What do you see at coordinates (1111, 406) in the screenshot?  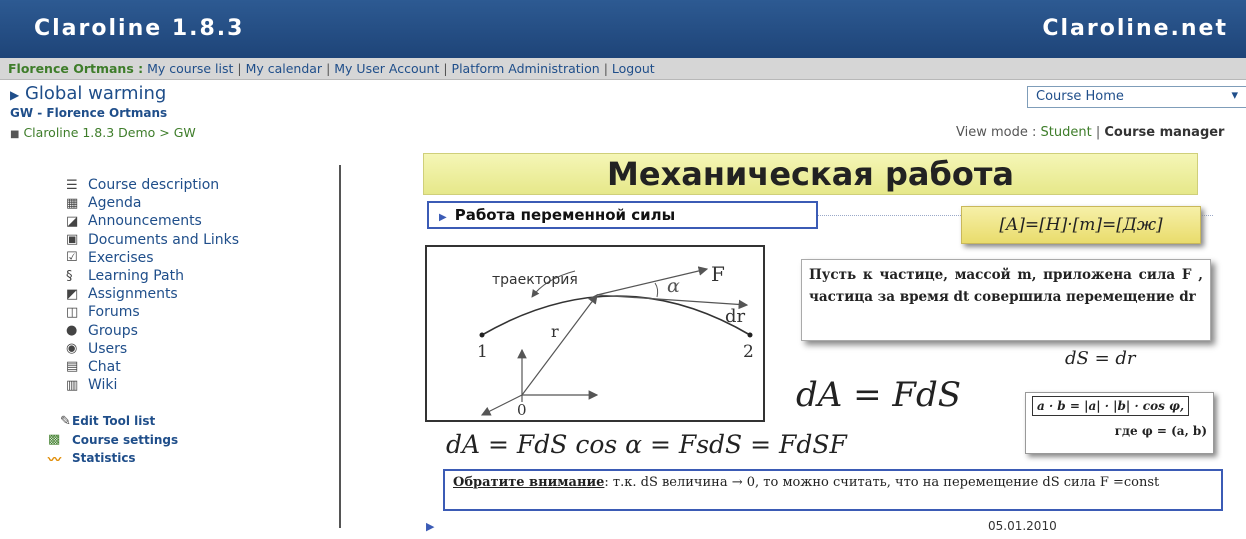 I see `dot-product-formula: a · b = |a| · |b| · cos φ,` at bounding box center [1111, 406].